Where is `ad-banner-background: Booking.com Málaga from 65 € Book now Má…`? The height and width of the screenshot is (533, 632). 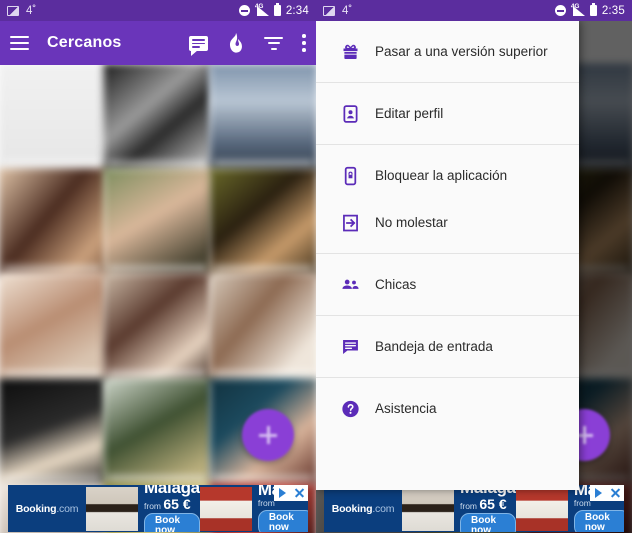 ad-banner-background: Booking.com Málaga from 65 € Book now Má… is located at coordinates (474, 508).